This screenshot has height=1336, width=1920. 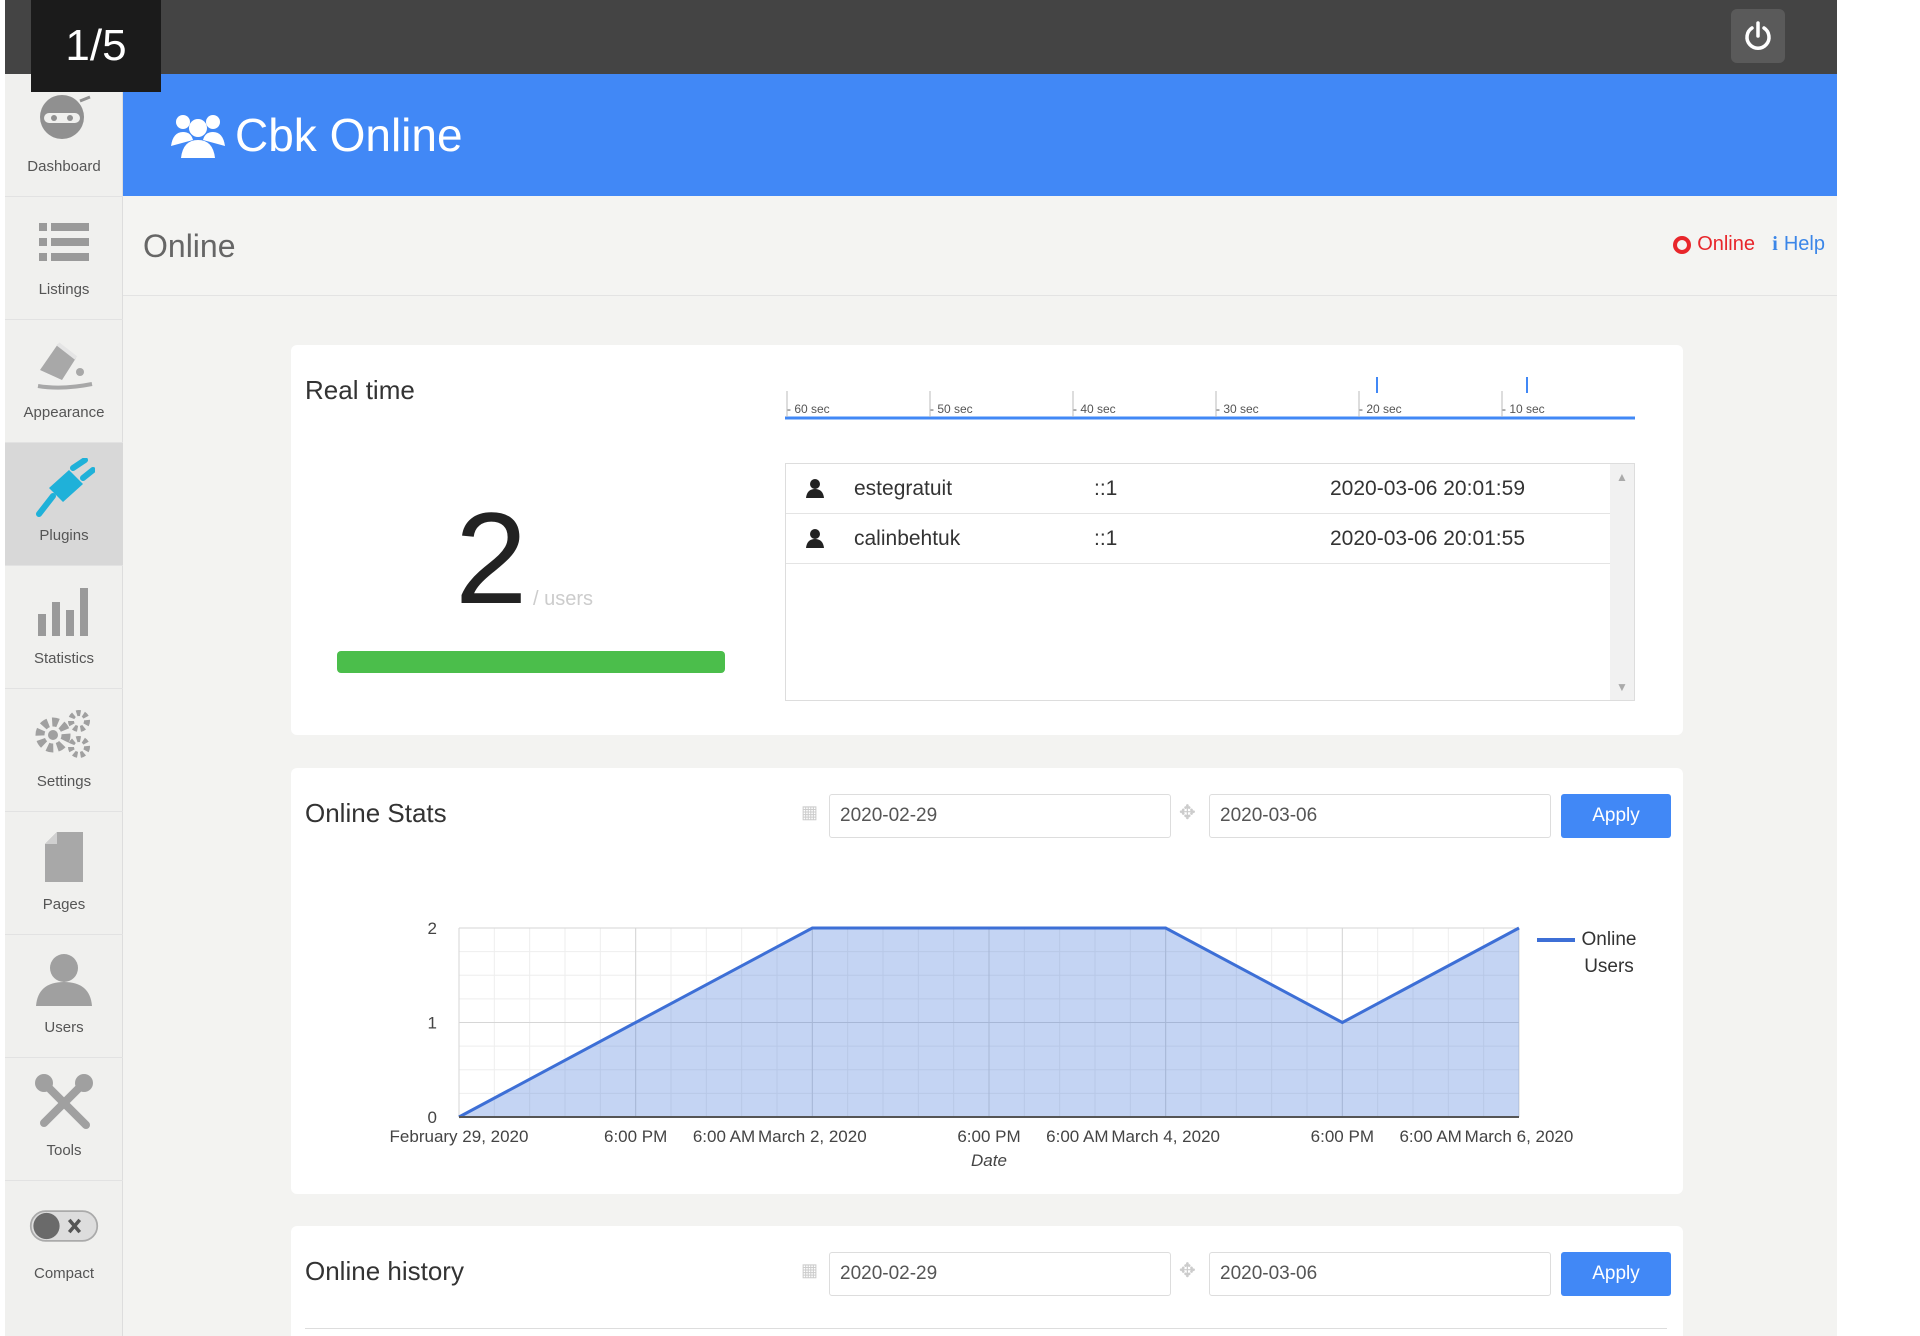 I want to click on sidebar-item-settings: Settings, so click(x=64, y=750).